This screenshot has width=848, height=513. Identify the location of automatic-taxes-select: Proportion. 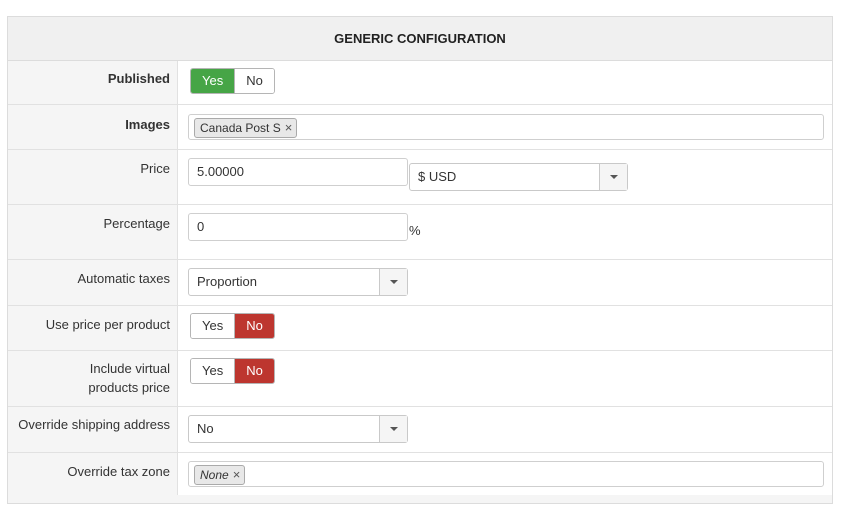
(298, 282).